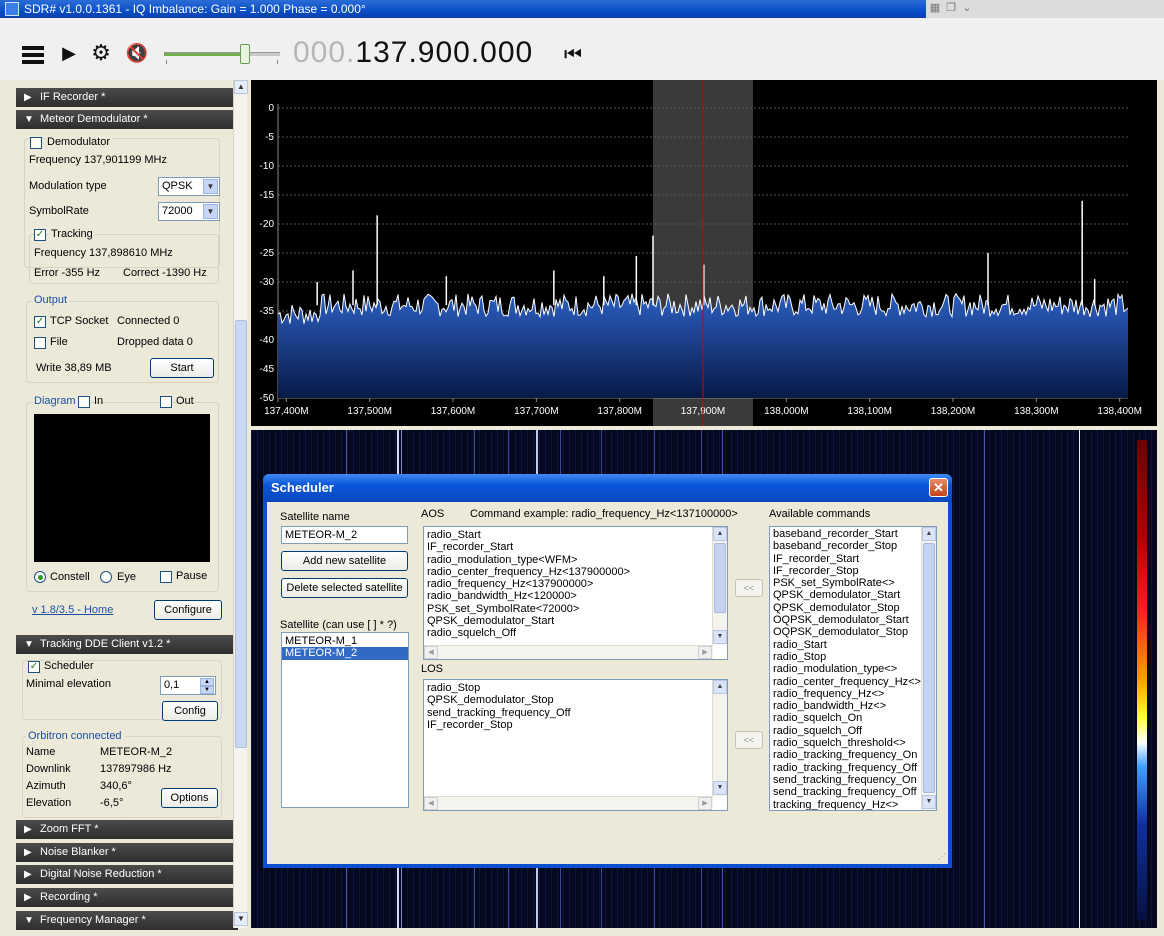 The image size is (1164, 936). Describe the element at coordinates (853, 657) in the screenshot. I see `available-command-item: radio_Stop` at that location.